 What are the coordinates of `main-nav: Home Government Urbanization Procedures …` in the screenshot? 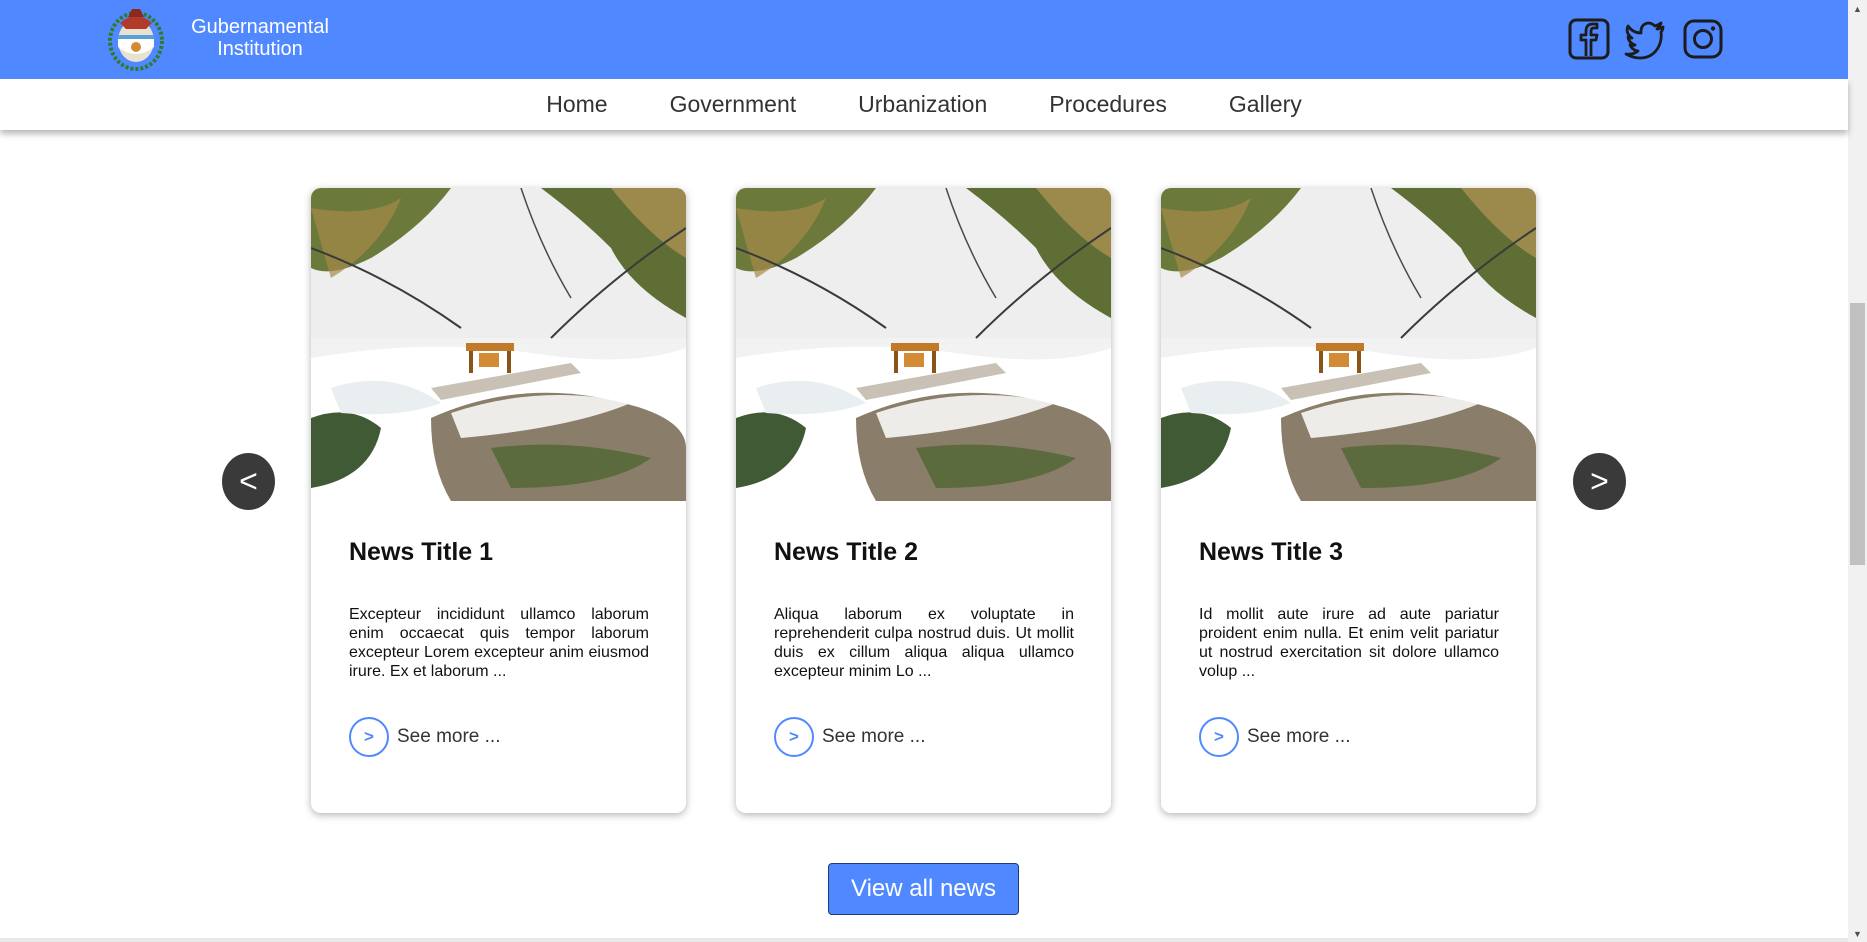 It's located at (924, 104).